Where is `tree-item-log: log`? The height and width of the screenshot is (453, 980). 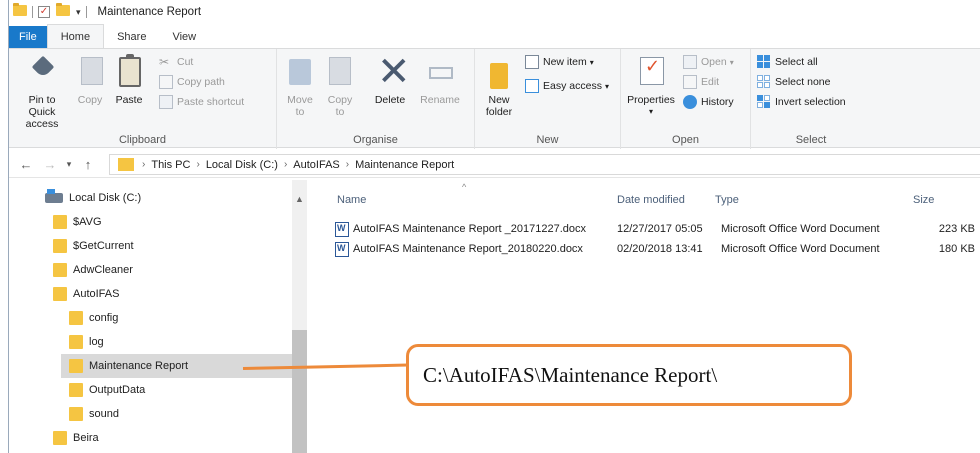 tree-item-log: log is located at coordinates (177, 342).